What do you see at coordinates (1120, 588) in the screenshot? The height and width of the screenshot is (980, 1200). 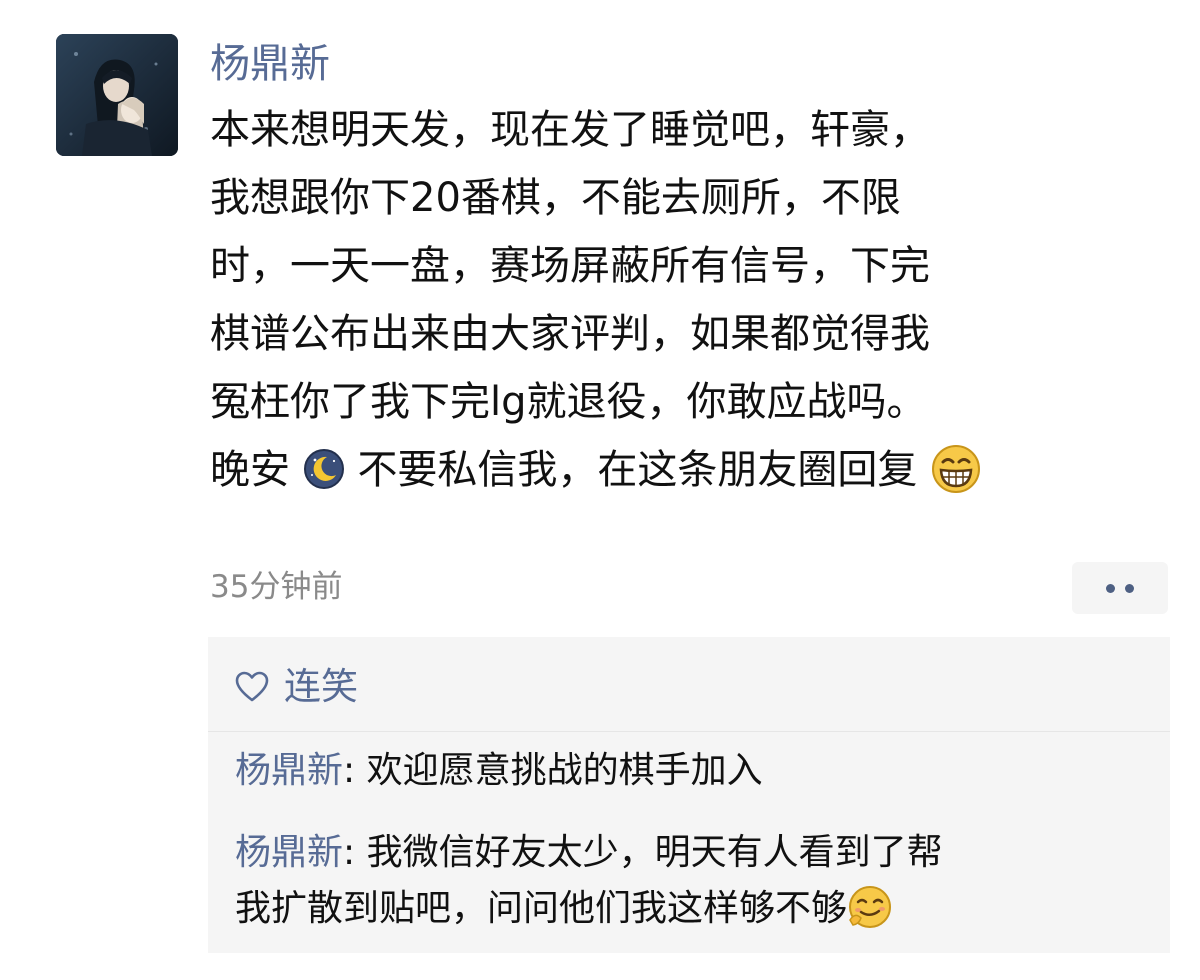 I see `more-actions-button` at bounding box center [1120, 588].